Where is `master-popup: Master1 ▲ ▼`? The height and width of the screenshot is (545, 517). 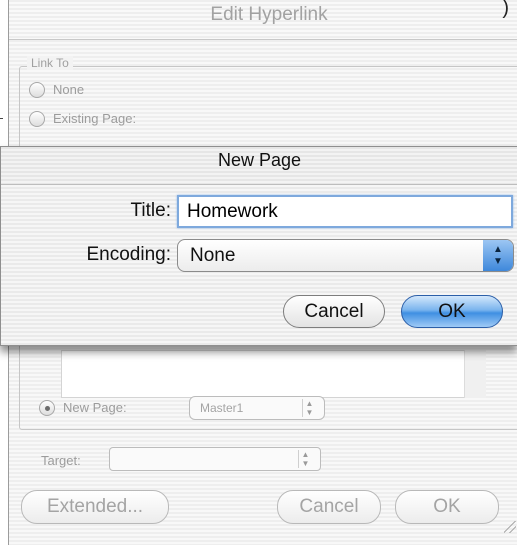
master-popup: Master1 ▲ ▼ is located at coordinates (257, 408).